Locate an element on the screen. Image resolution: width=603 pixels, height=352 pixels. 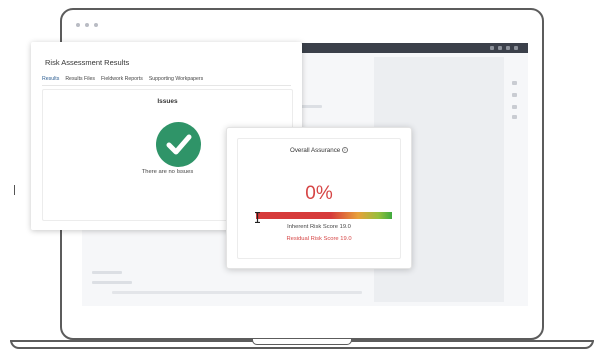
assurance-title: Overall Assurance i is located at coordinates (319, 150).